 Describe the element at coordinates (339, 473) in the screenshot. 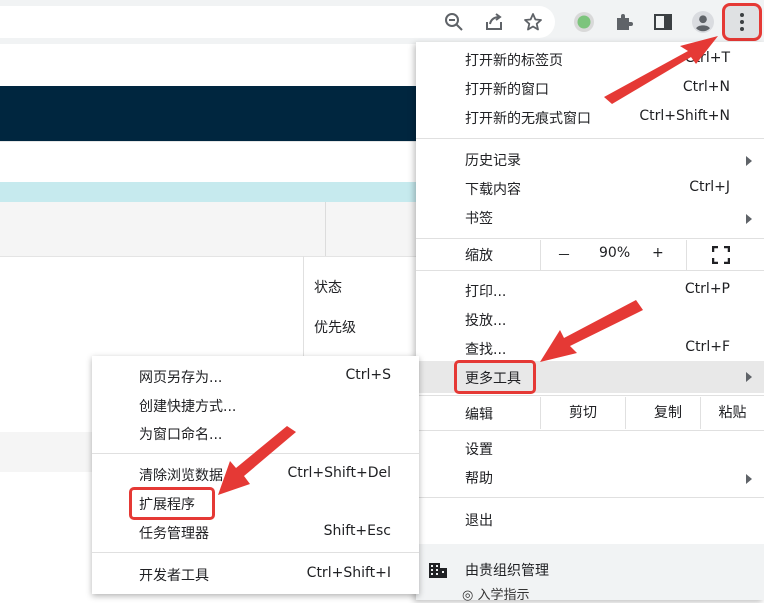

I see `submenu-item-shortcut: Ctrl+Shift+Del` at that location.